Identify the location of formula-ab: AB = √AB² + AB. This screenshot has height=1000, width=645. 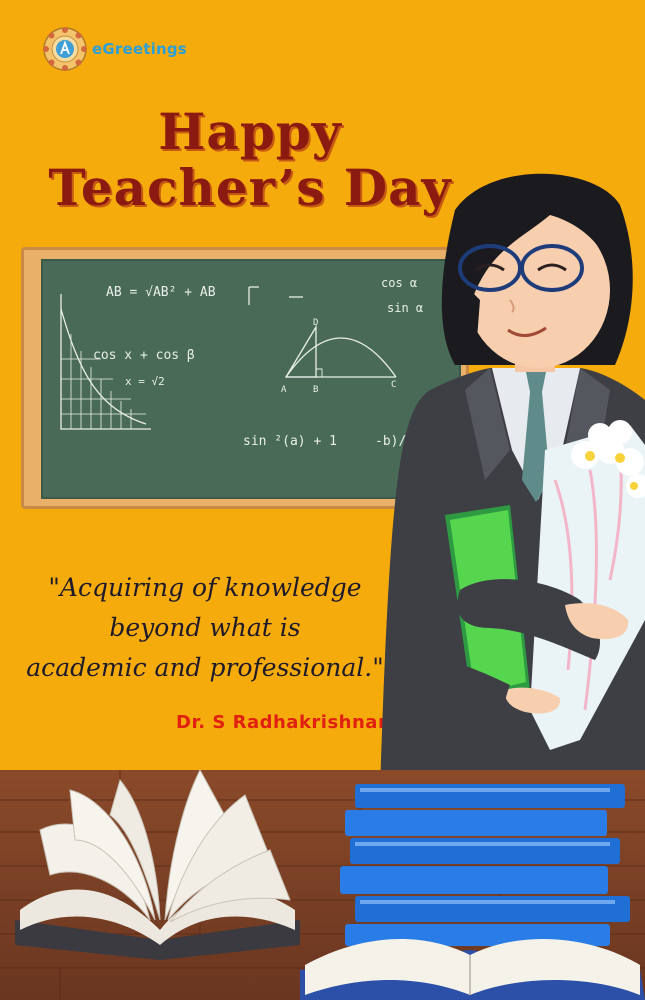
(161, 292).